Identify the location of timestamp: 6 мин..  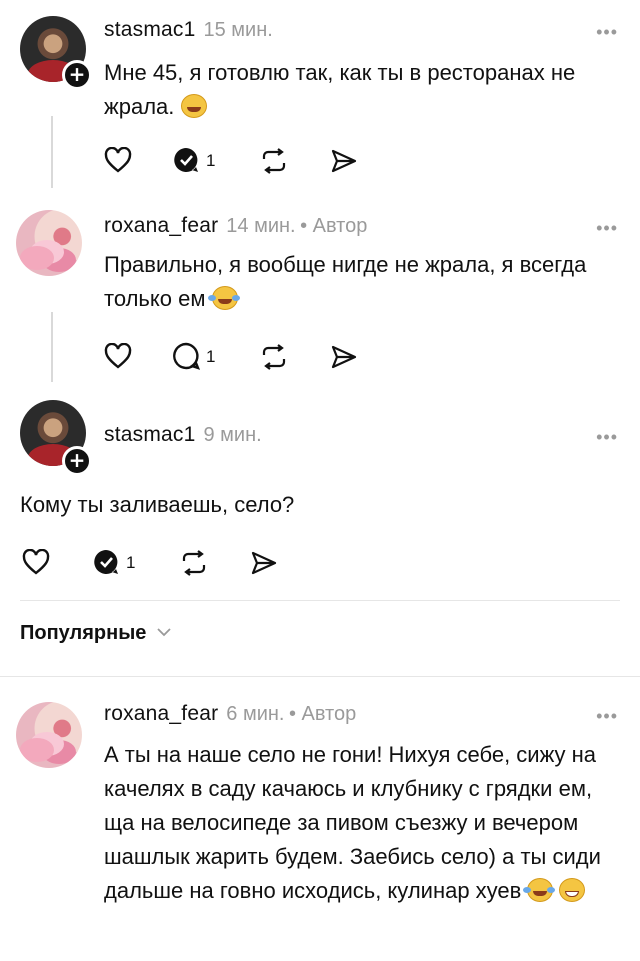
(255, 714).